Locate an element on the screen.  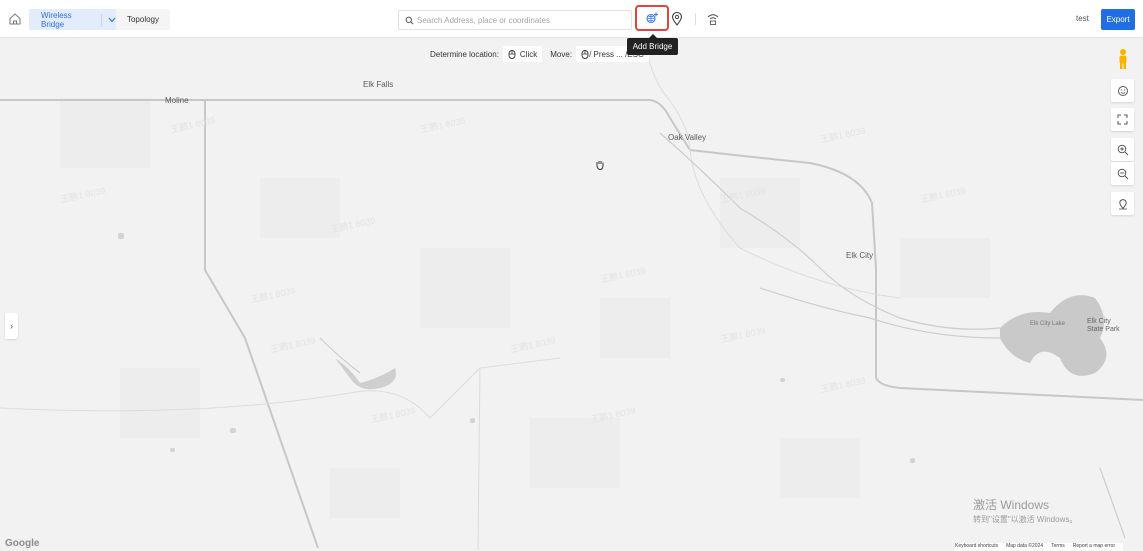
search-icon is located at coordinates (409, 20).